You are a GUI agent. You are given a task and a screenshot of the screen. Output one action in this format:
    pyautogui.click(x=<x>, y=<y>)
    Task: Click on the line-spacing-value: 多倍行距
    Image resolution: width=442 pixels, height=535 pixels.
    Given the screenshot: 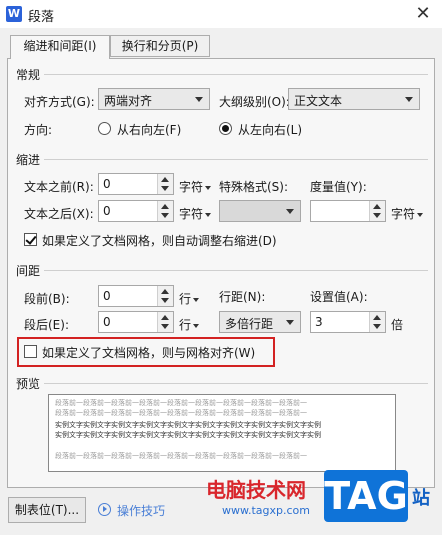 What is the action you would take?
    pyautogui.click(x=249, y=324)
    